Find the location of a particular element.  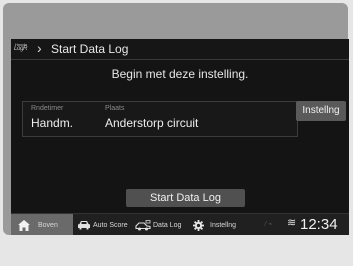

timer-label: Rndetimer is located at coordinates (47, 108).